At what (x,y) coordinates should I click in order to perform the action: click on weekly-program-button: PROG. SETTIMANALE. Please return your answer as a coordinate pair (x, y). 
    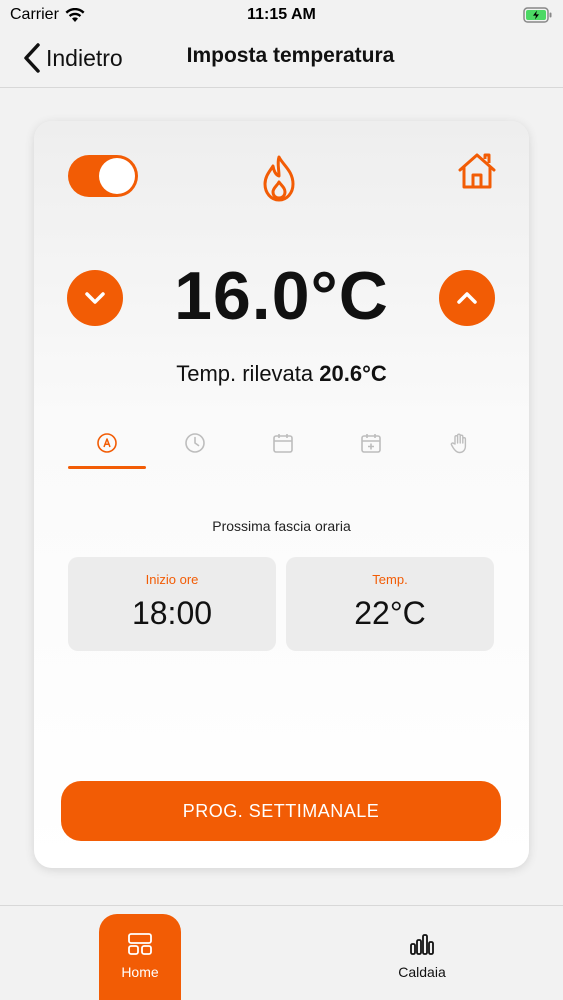
    Looking at the image, I should click on (281, 811).